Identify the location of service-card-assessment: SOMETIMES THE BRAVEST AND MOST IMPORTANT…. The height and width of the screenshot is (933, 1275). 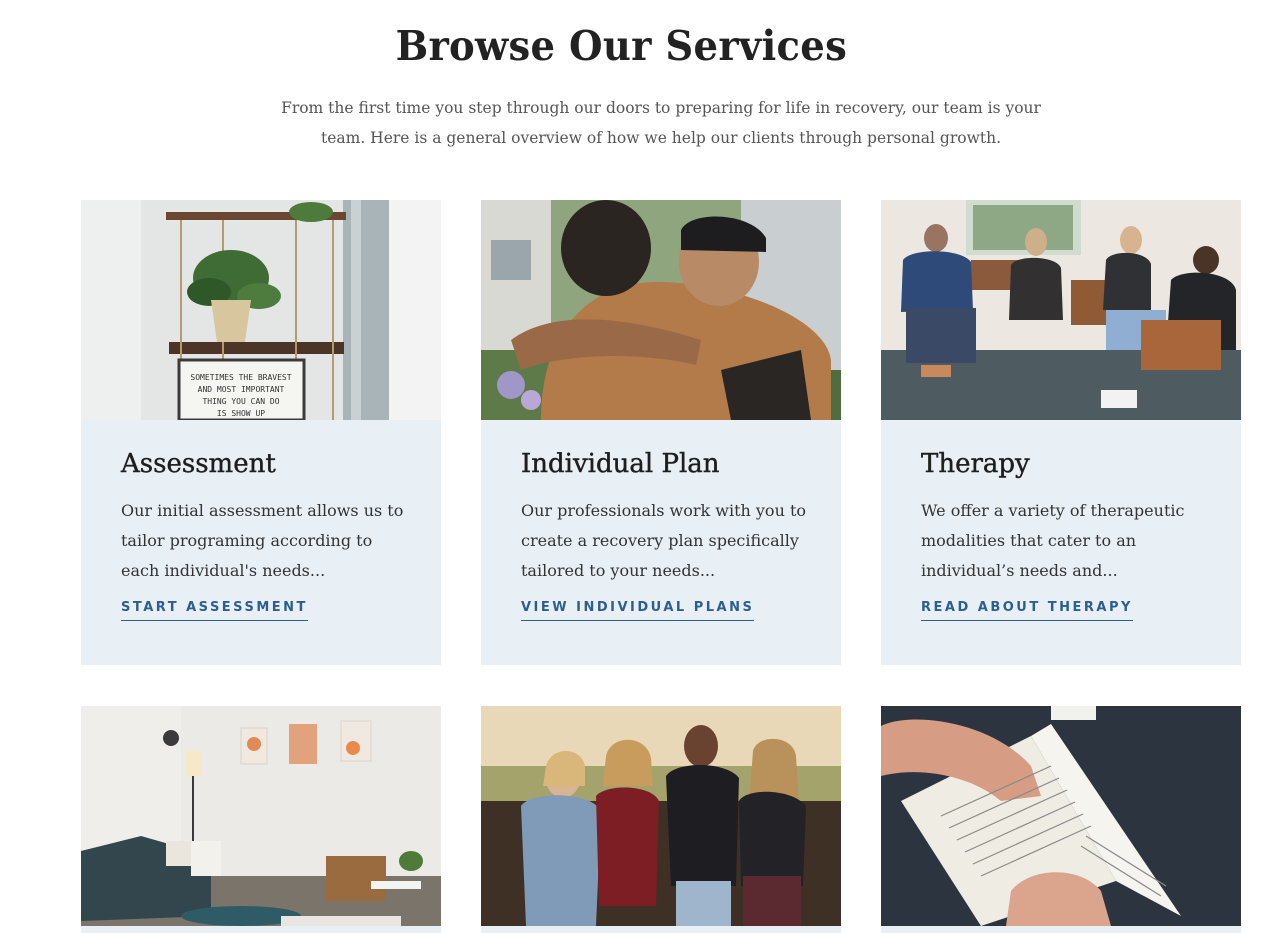
(261, 432).